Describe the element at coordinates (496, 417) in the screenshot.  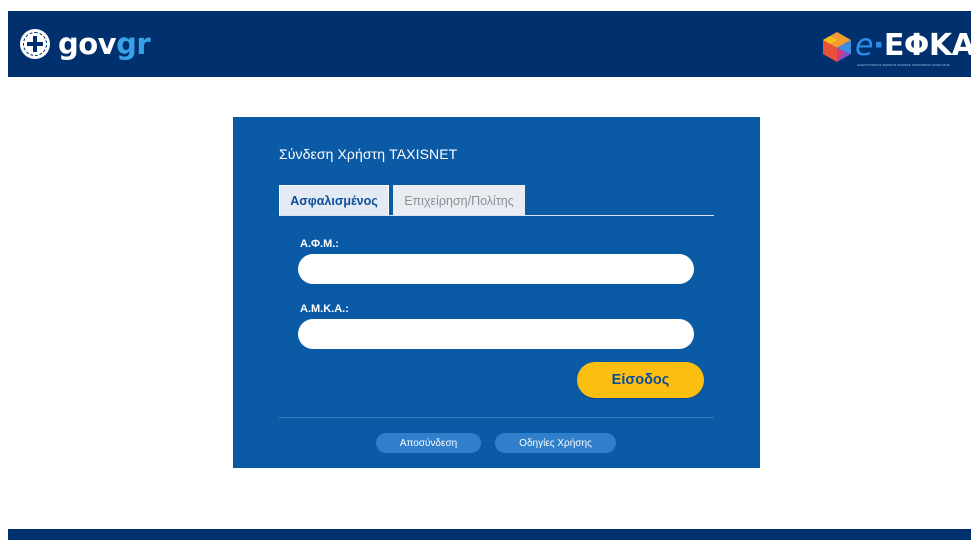
I see `panel-divider` at that location.